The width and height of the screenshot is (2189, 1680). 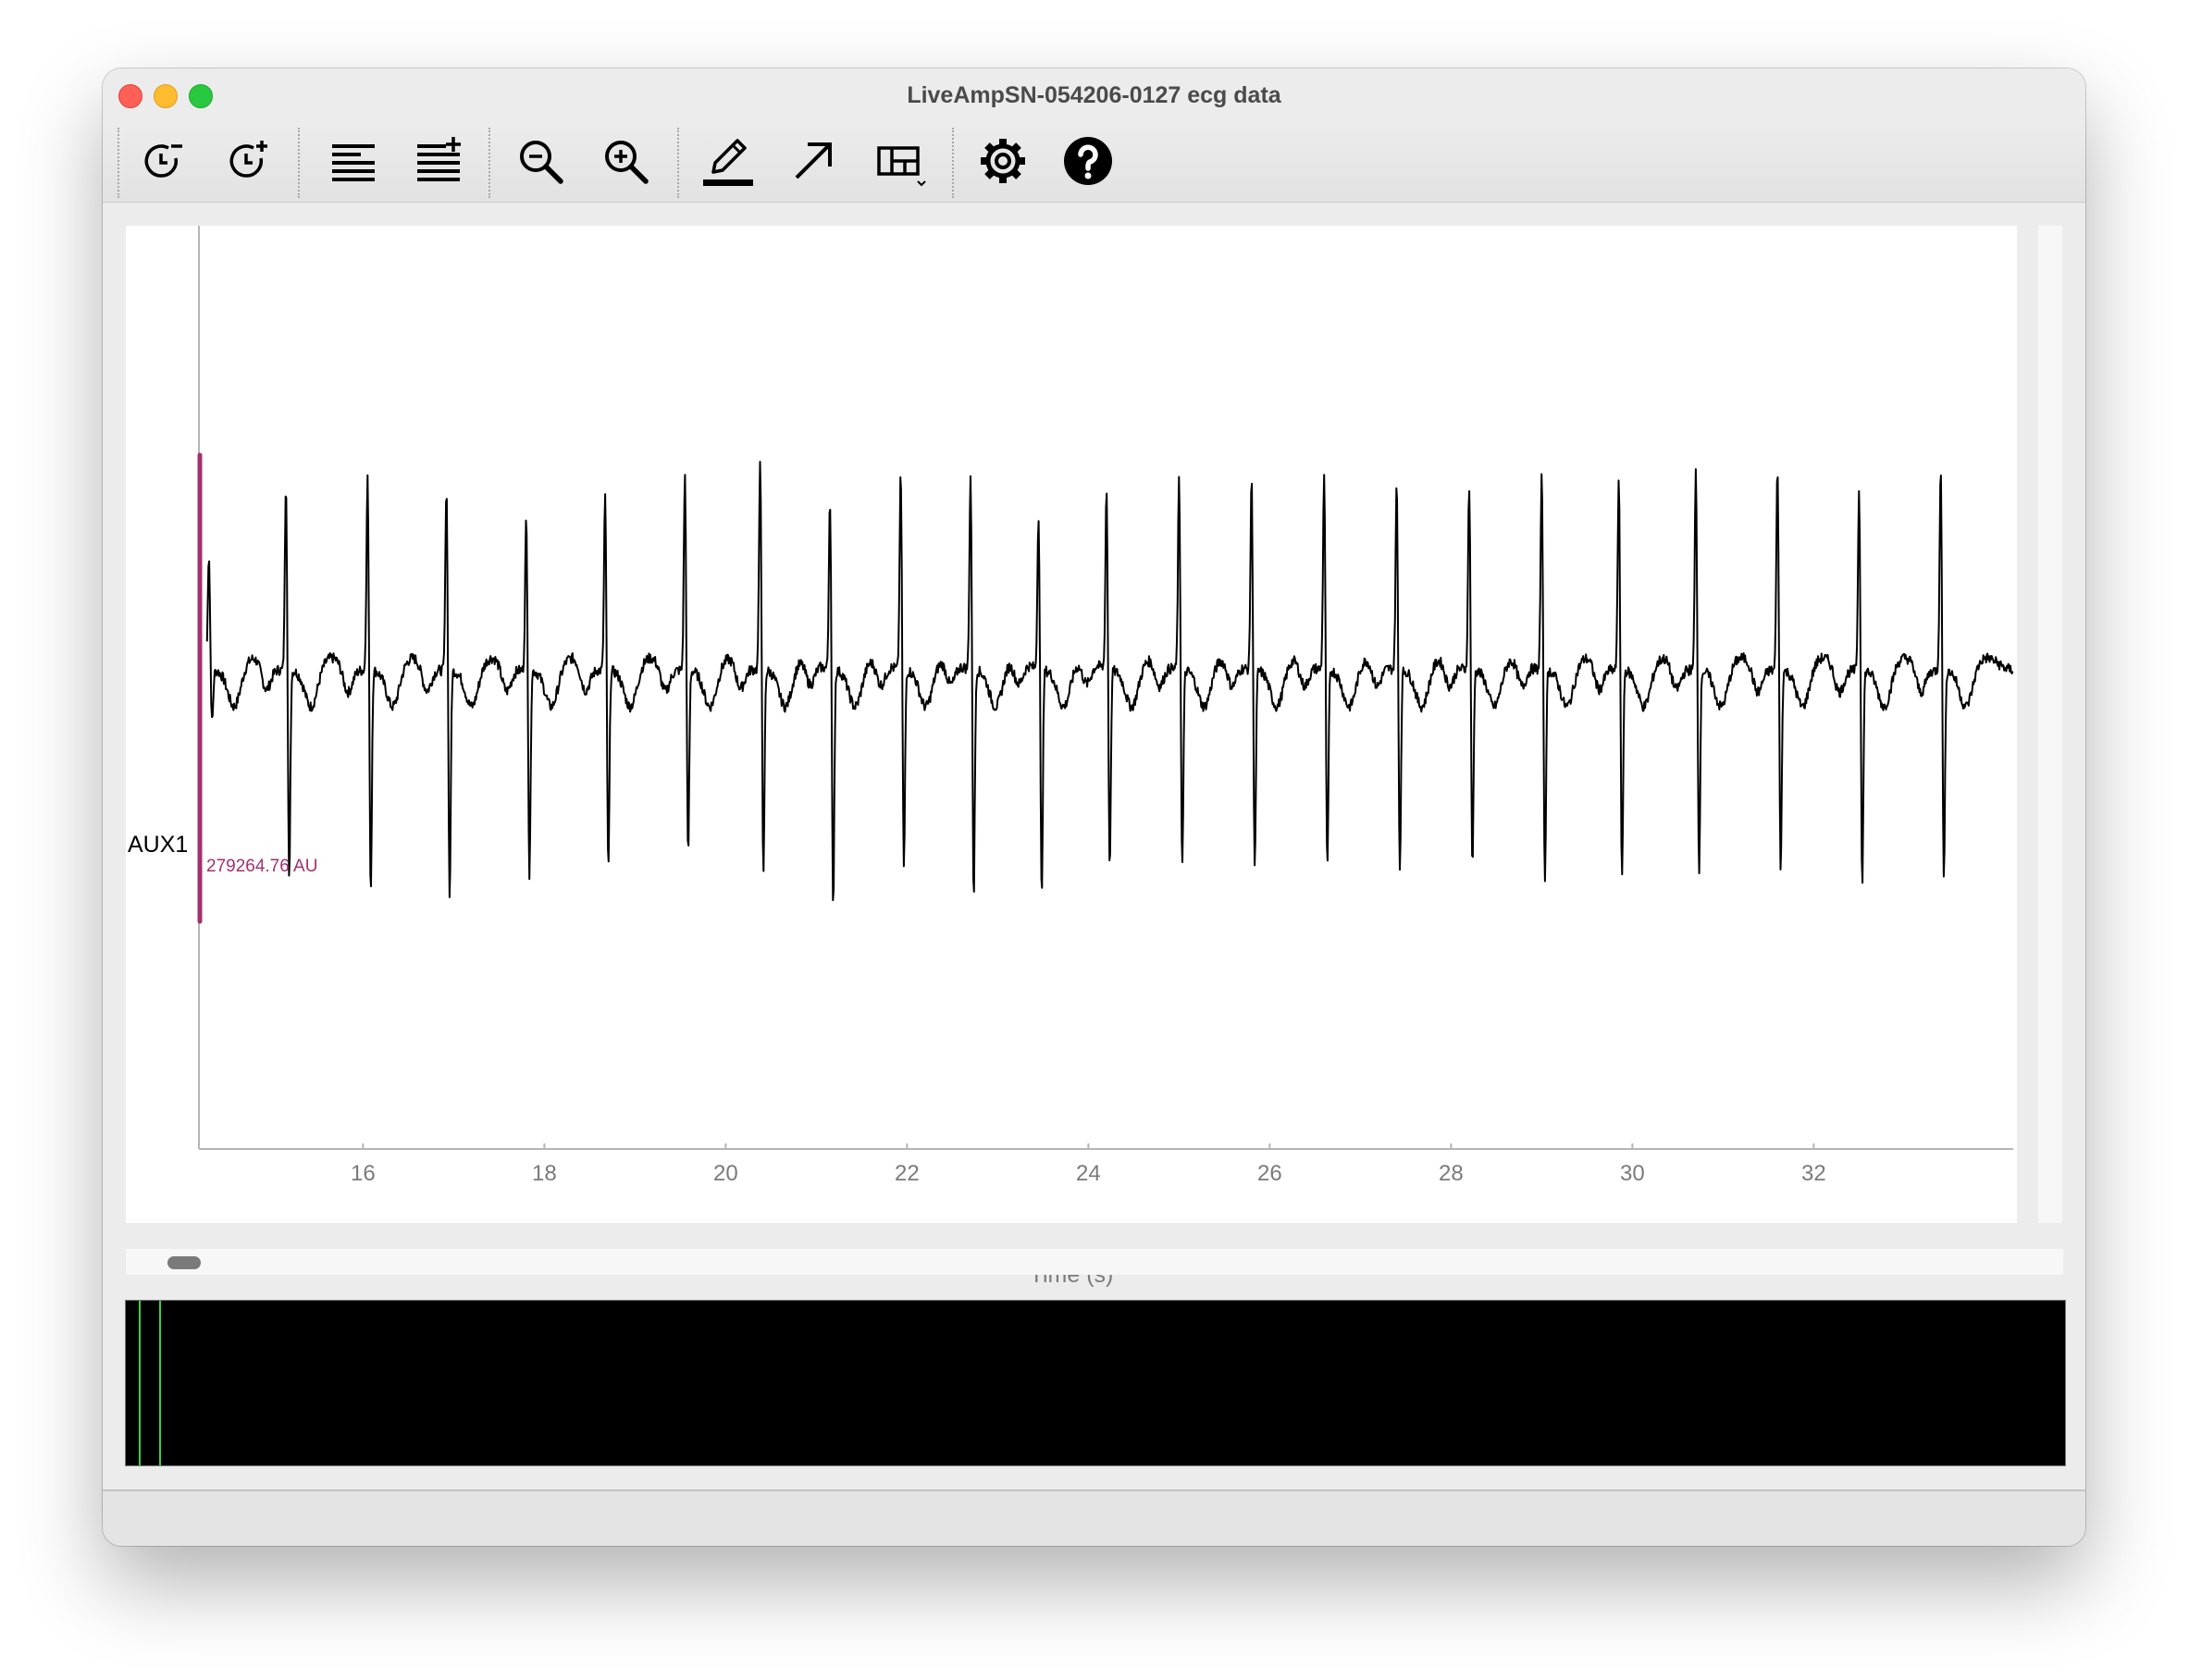 I want to click on help-icon, so click(x=1088, y=161).